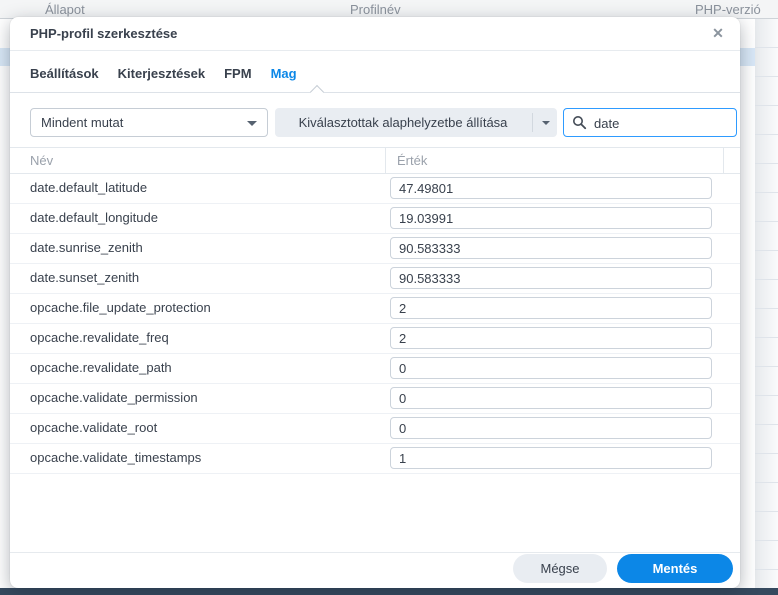 Image resolution: width=778 pixels, height=595 pixels. I want to click on settings-table-header: Név Érték, so click(375, 160).